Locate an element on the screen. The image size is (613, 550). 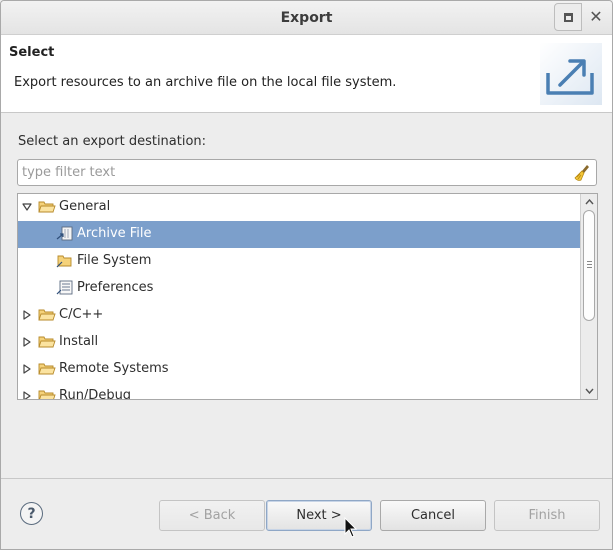
tree-item-label: Remote Systems is located at coordinates (114, 368).